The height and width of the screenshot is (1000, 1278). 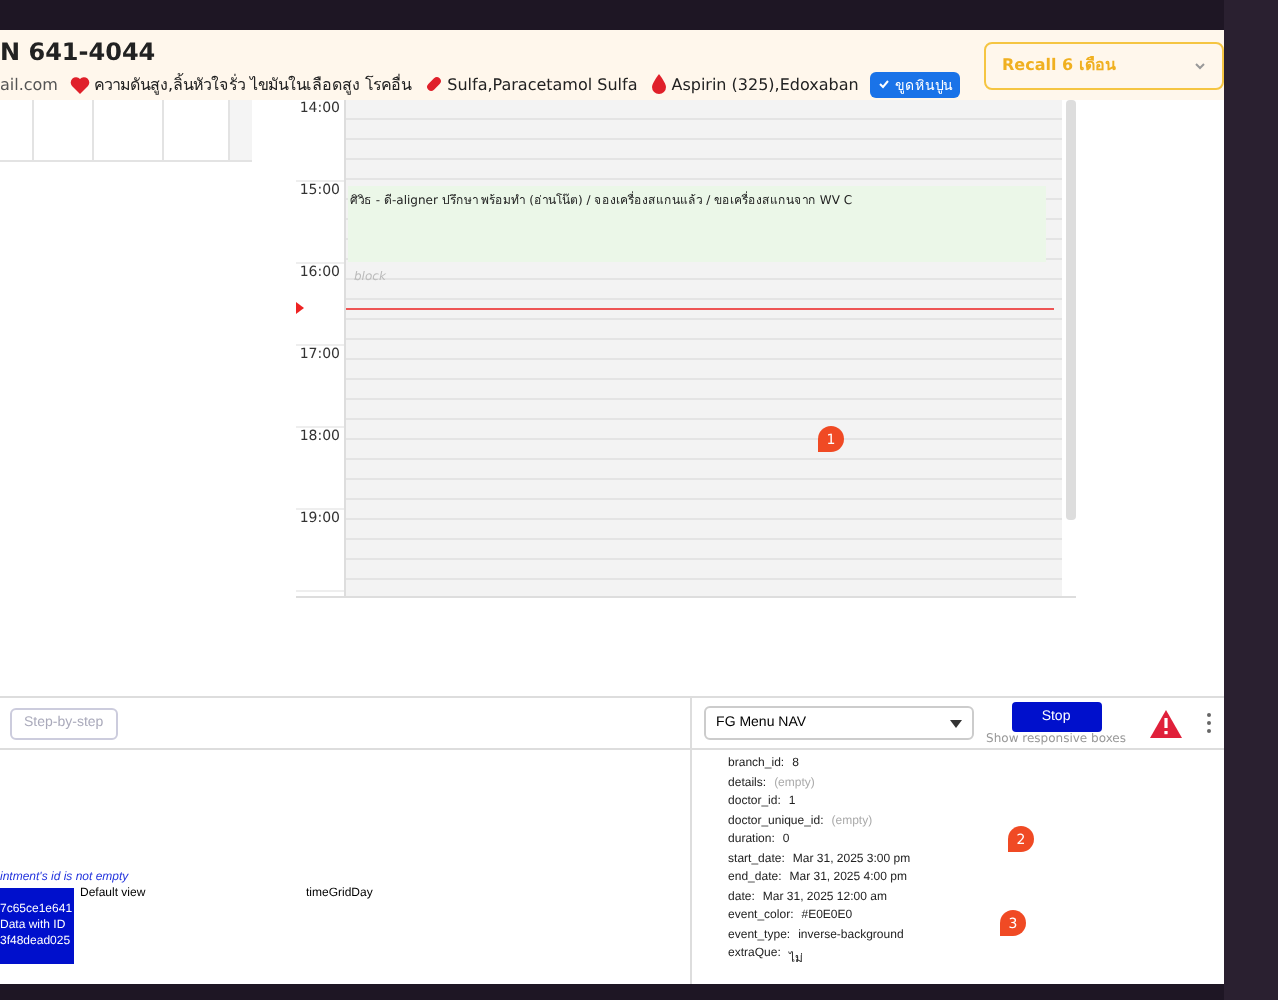 What do you see at coordinates (300, 308) in the screenshot?
I see `now-arrow-icon` at bounding box center [300, 308].